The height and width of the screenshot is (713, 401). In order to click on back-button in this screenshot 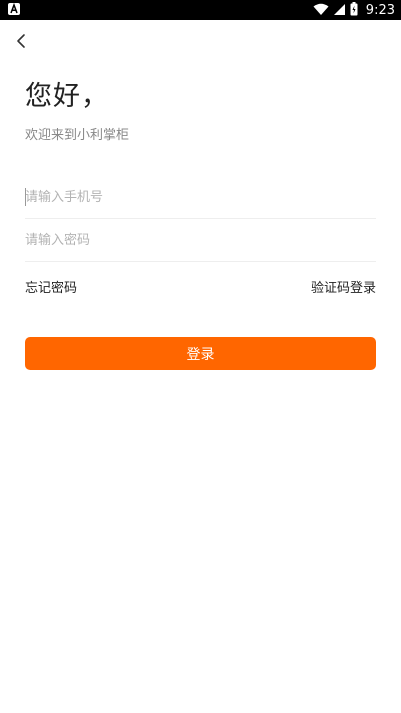, I will do `click(22, 41)`.